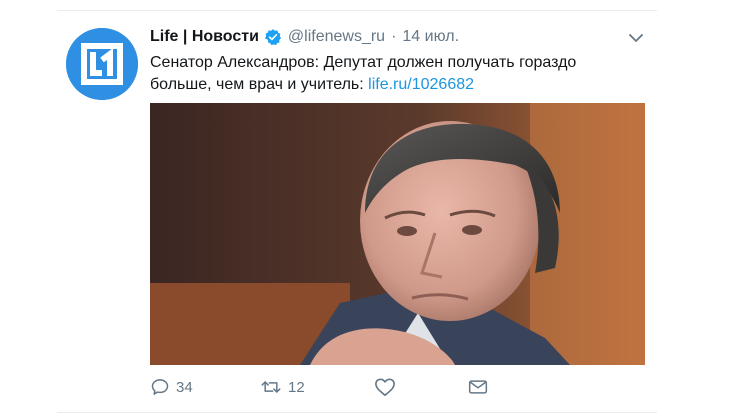 The image size is (730, 420). What do you see at coordinates (271, 387) in the screenshot?
I see `retweet-icon` at bounding box center [271, 387].